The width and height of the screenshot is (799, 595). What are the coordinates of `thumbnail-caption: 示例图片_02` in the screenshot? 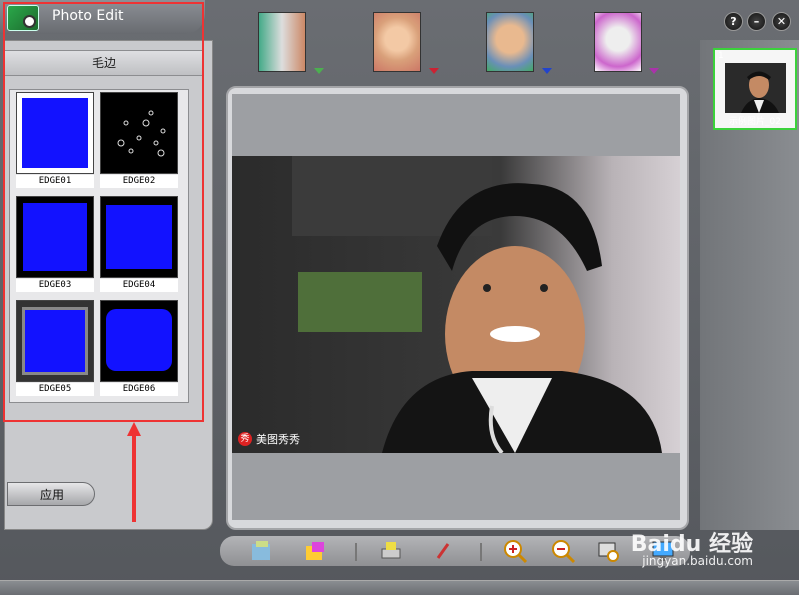 It's located at (755, 122).